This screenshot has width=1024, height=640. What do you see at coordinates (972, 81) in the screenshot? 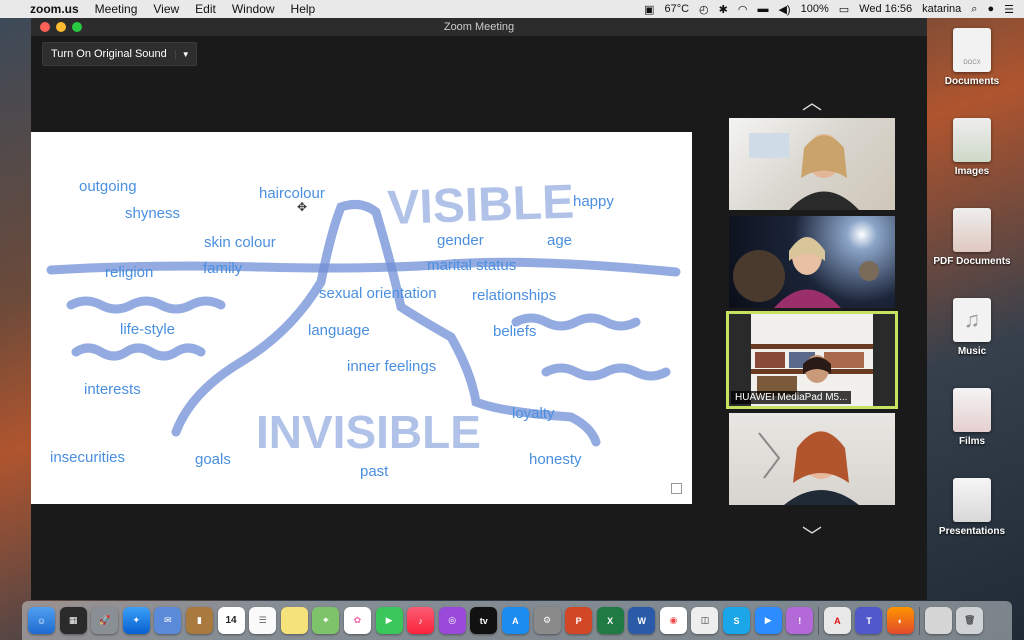
I see `desktop-icon-label: Documents` at bounding box center [972, 81].